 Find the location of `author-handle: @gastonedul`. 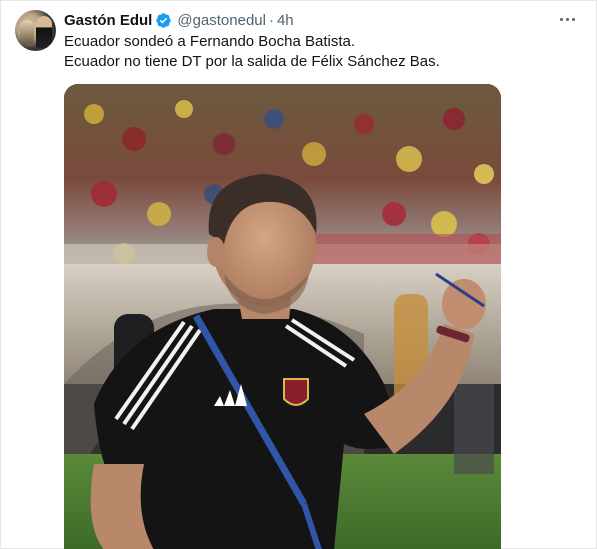

author-handle: @gastonedul is located at coordinates (221, 20).